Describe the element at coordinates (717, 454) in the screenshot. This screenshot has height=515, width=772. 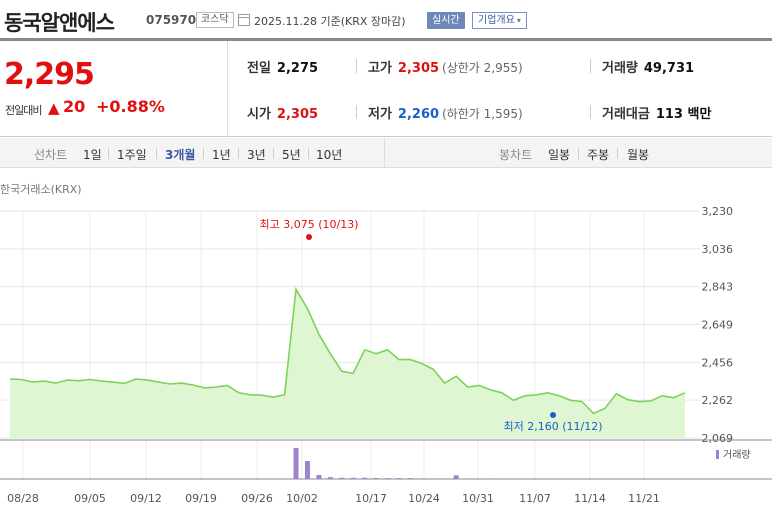
I see `volume-legend-swatch` at that location.